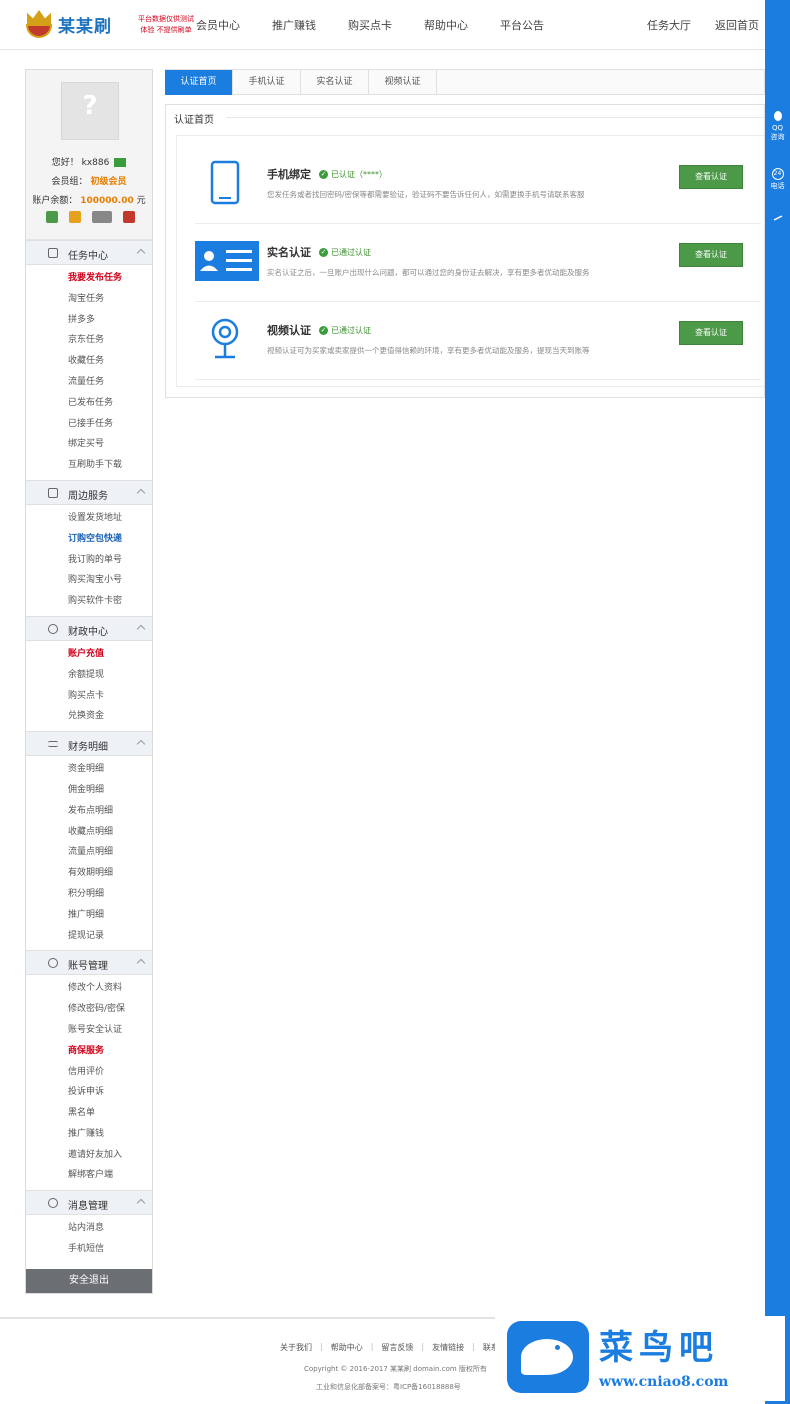  Describe the element at coordinates (777, 126) in the screenshot. I see `qq-consult-button: QQ 咨询` at that location.